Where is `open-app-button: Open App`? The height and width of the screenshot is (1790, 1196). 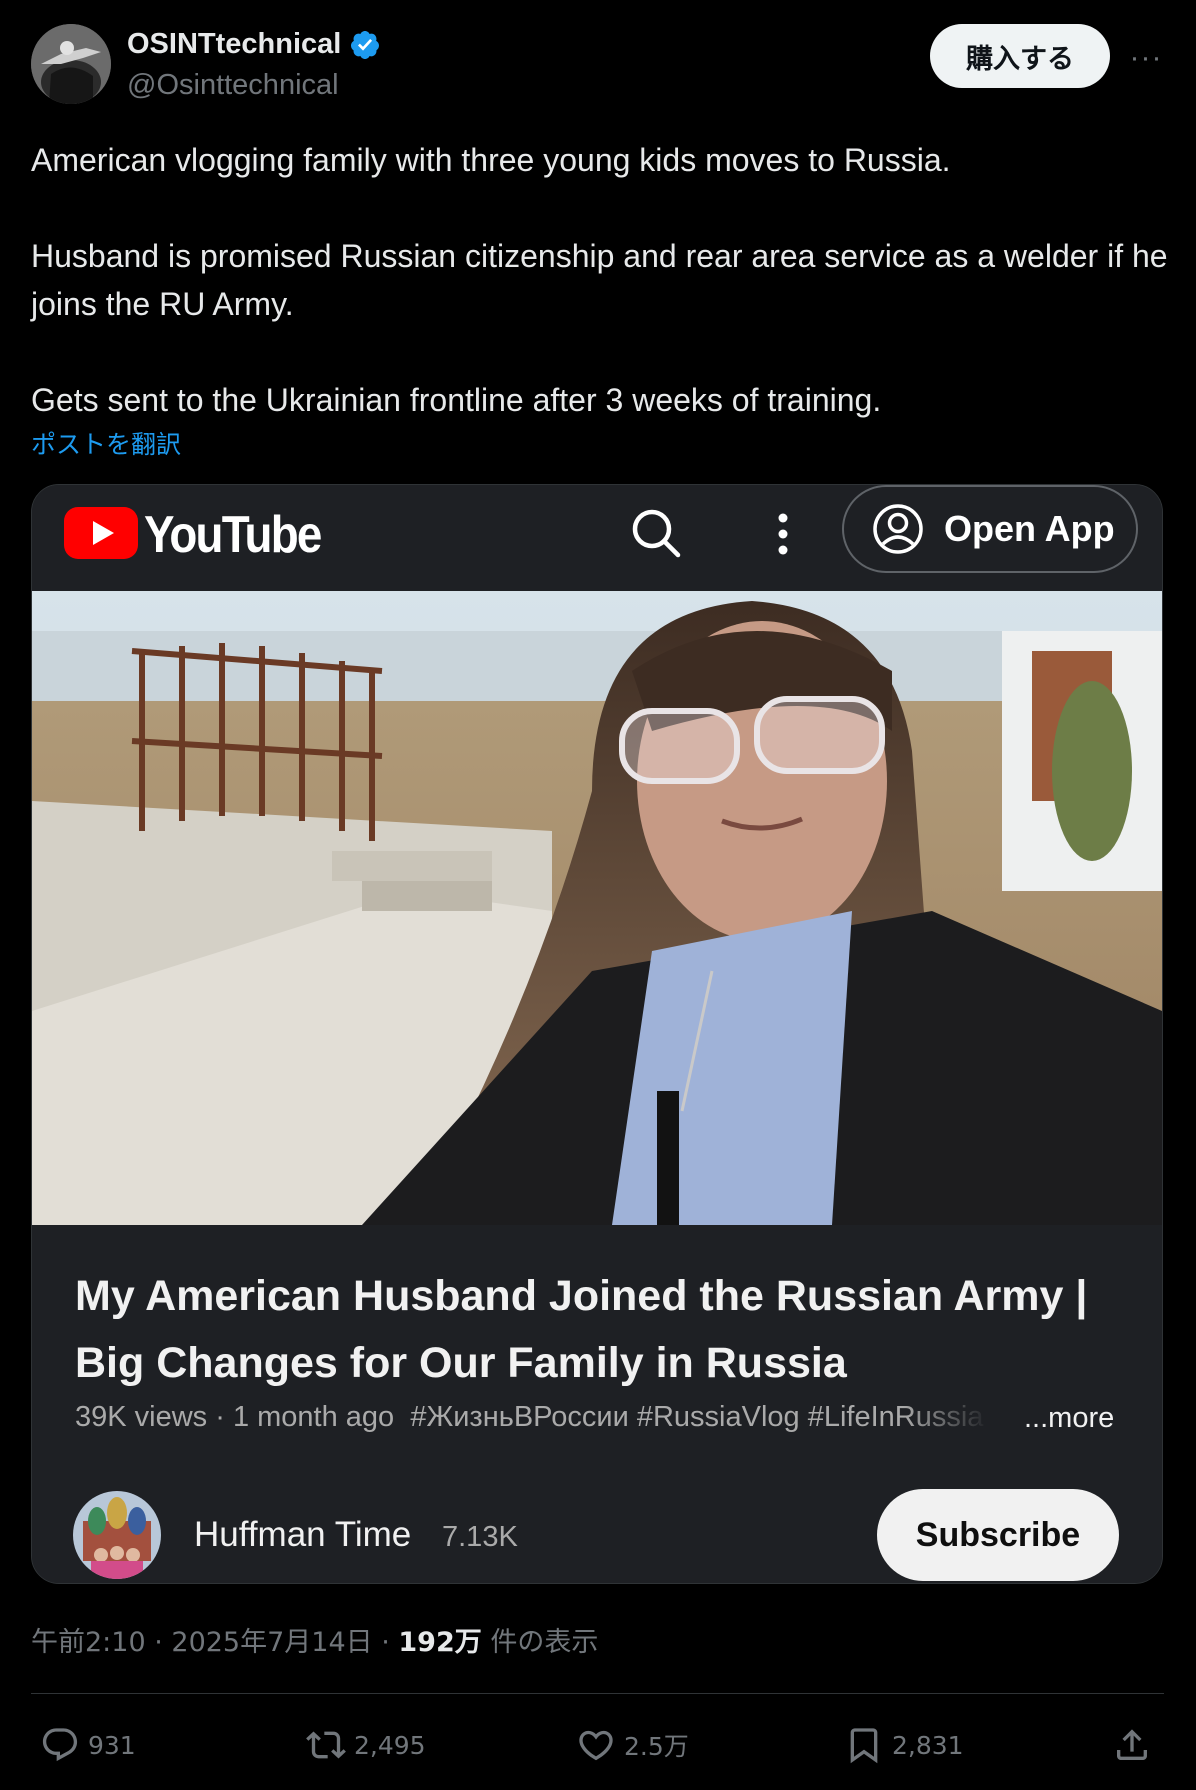 open-app-button: Open App is located at coordinates (990, 529).